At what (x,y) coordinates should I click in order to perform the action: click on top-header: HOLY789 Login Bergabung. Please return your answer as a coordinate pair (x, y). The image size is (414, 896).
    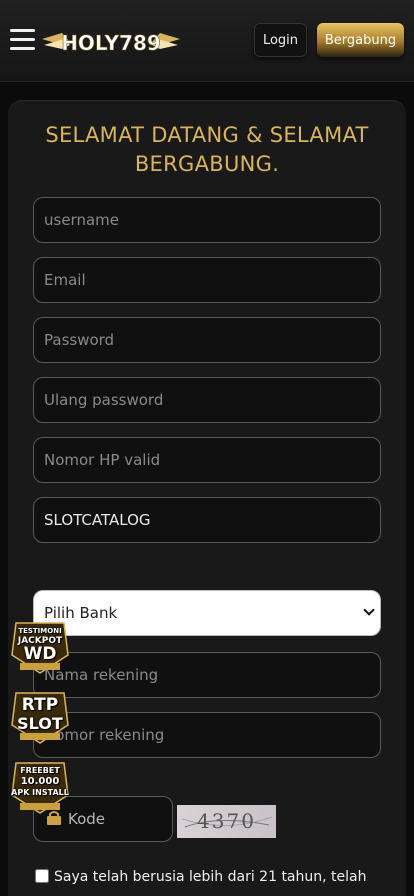
    Looking at the image, I should click on (207, 41).